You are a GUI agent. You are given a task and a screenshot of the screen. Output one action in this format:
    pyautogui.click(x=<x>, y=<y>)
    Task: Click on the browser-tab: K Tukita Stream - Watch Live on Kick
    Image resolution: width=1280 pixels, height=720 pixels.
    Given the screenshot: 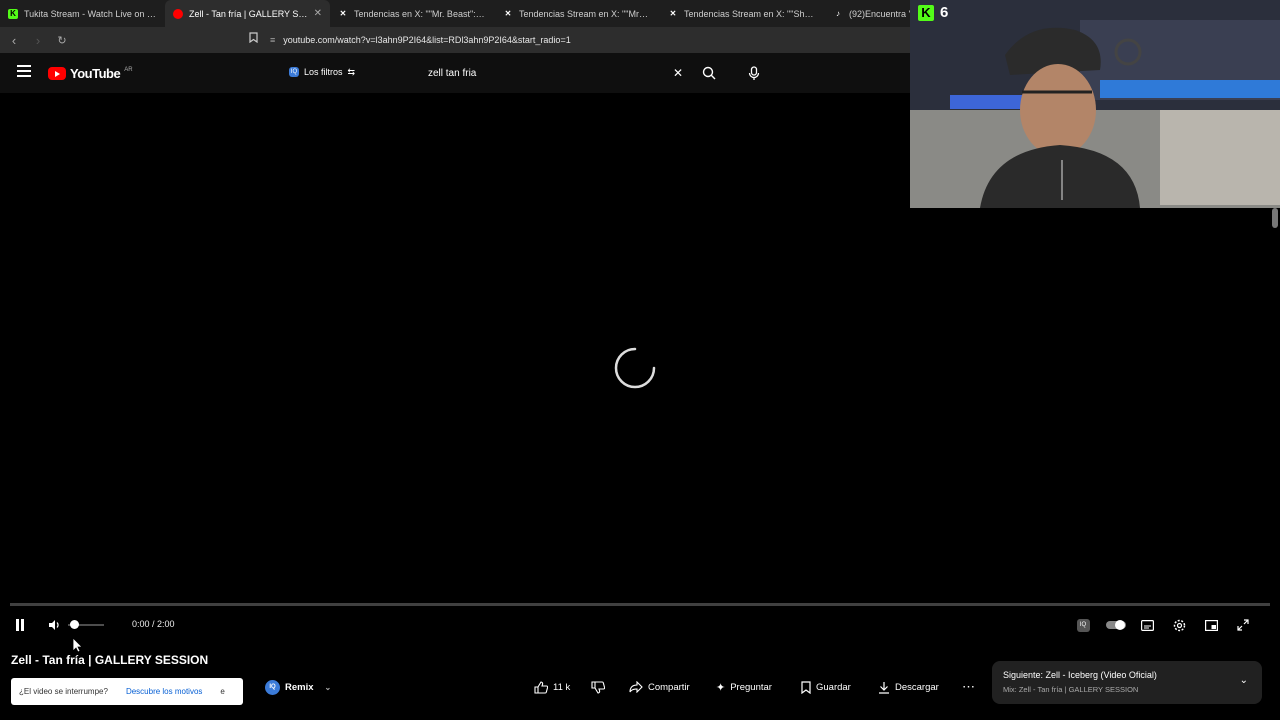 What is the action you would take?
    pyautogui.click(x=82, y=13)
    